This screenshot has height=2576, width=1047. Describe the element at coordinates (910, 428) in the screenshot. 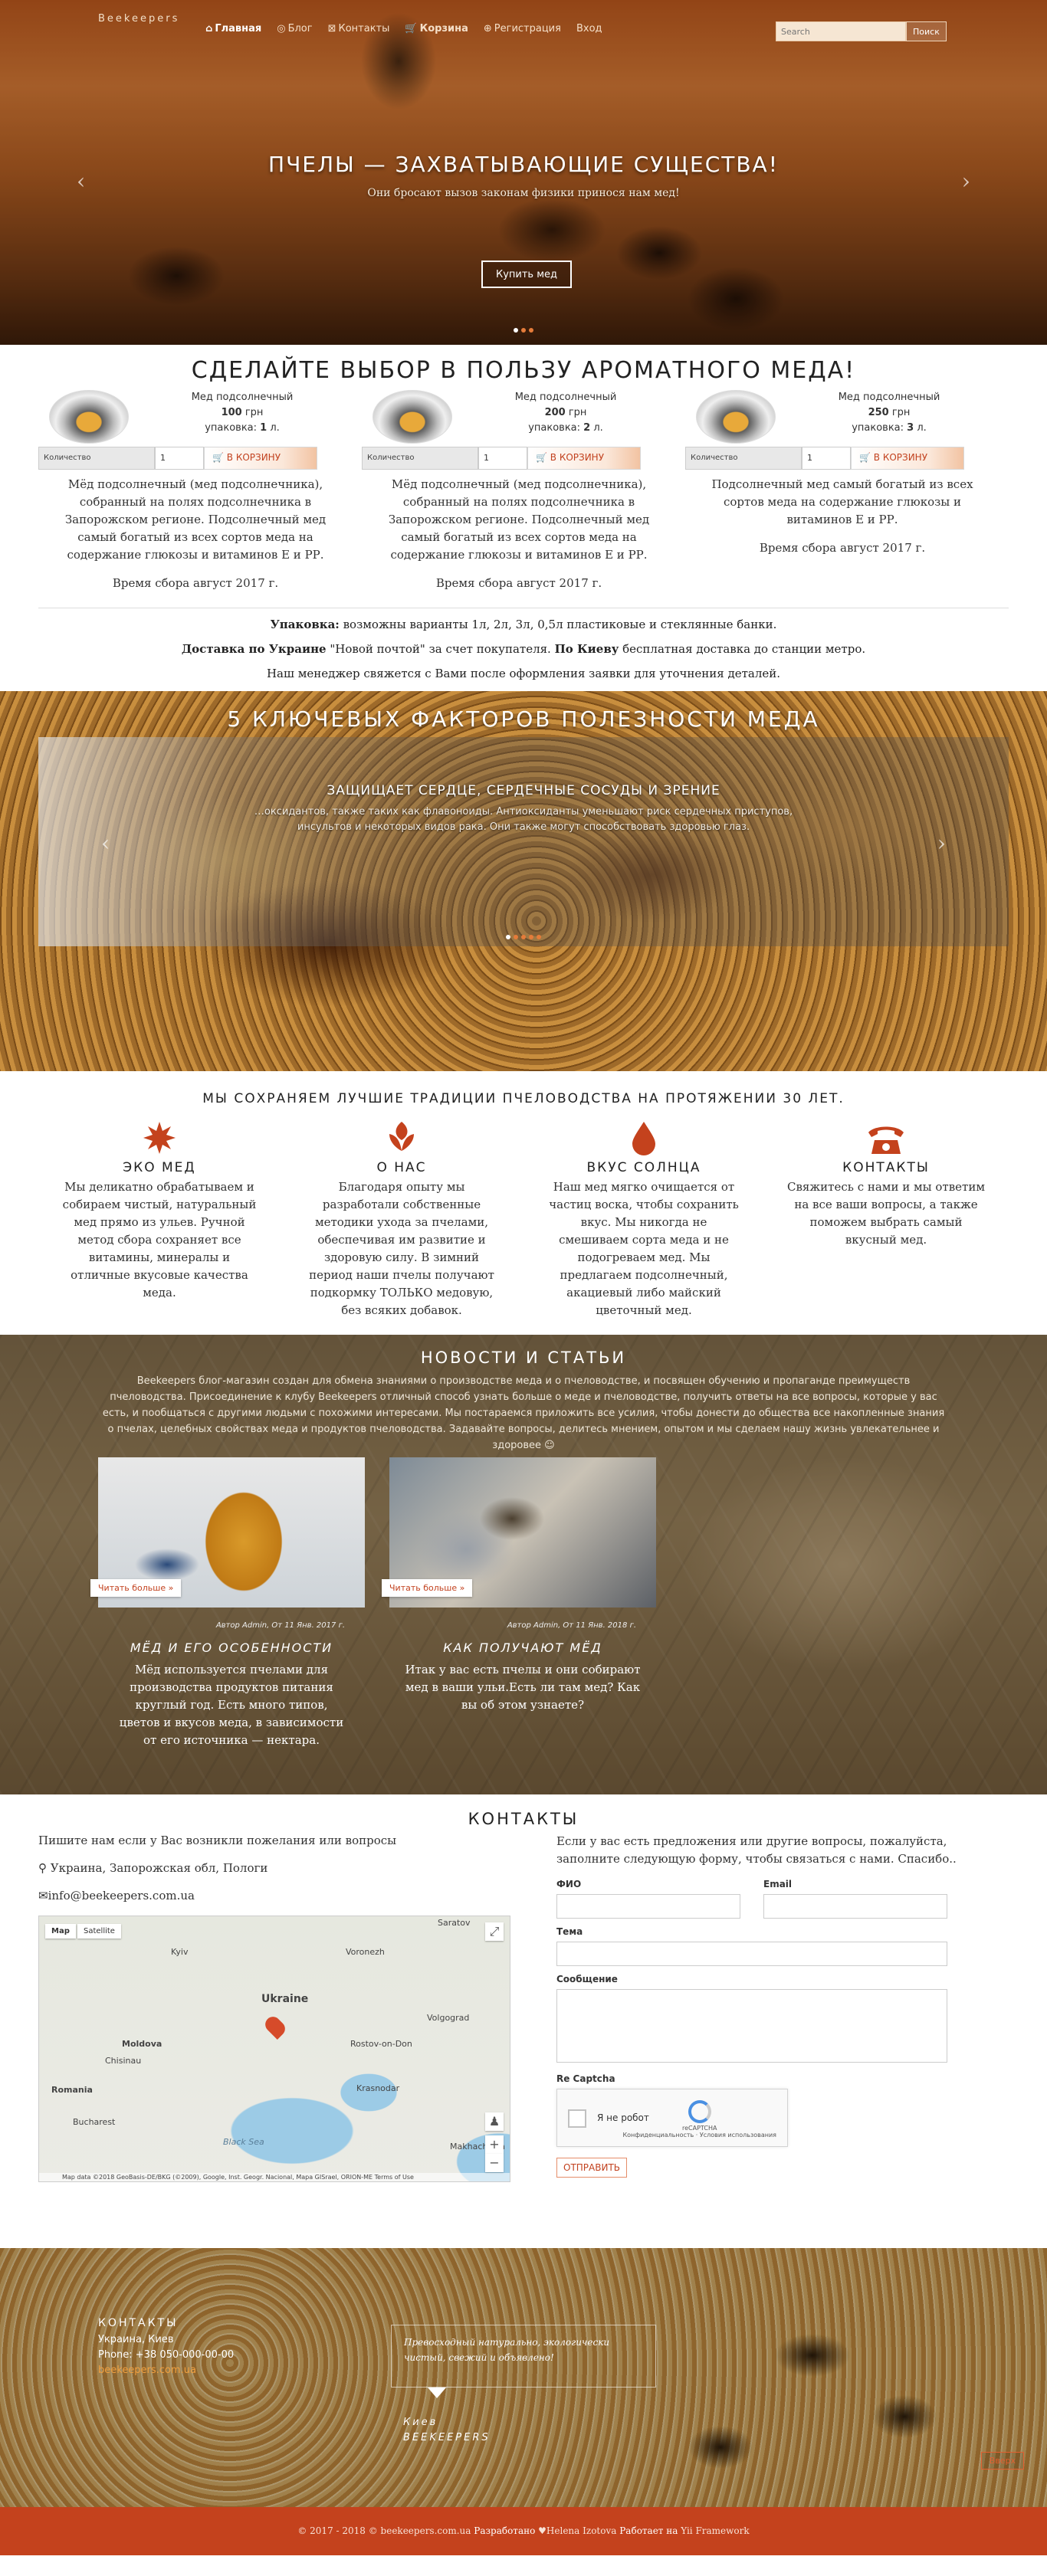

I see `pack-size: 3` at that location.